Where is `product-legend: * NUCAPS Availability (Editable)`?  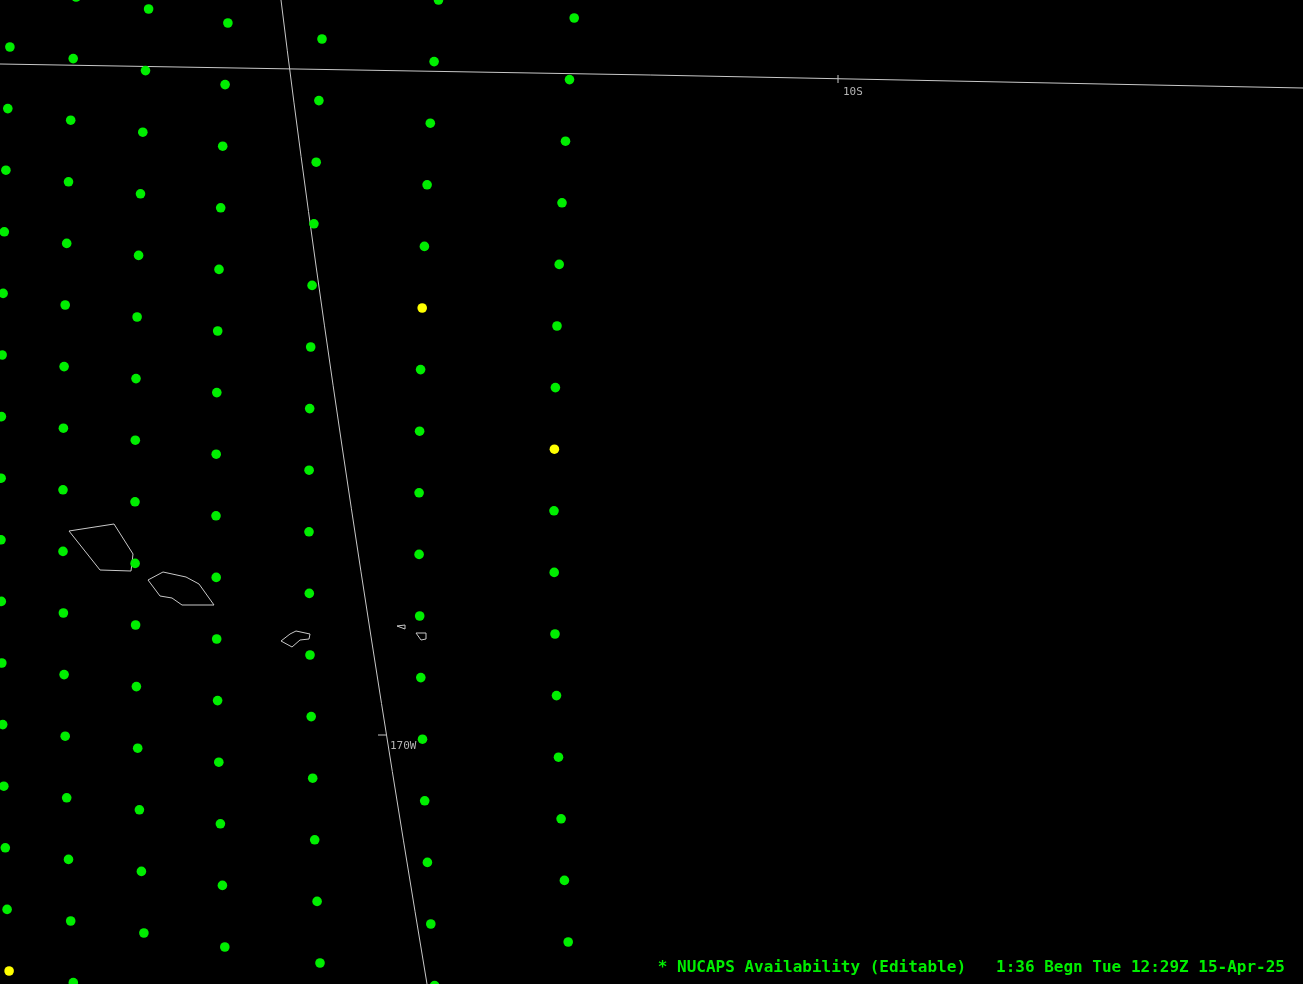
product-legend: * NUCAPS Availability (Editable) is located at coordinates (811, 967).